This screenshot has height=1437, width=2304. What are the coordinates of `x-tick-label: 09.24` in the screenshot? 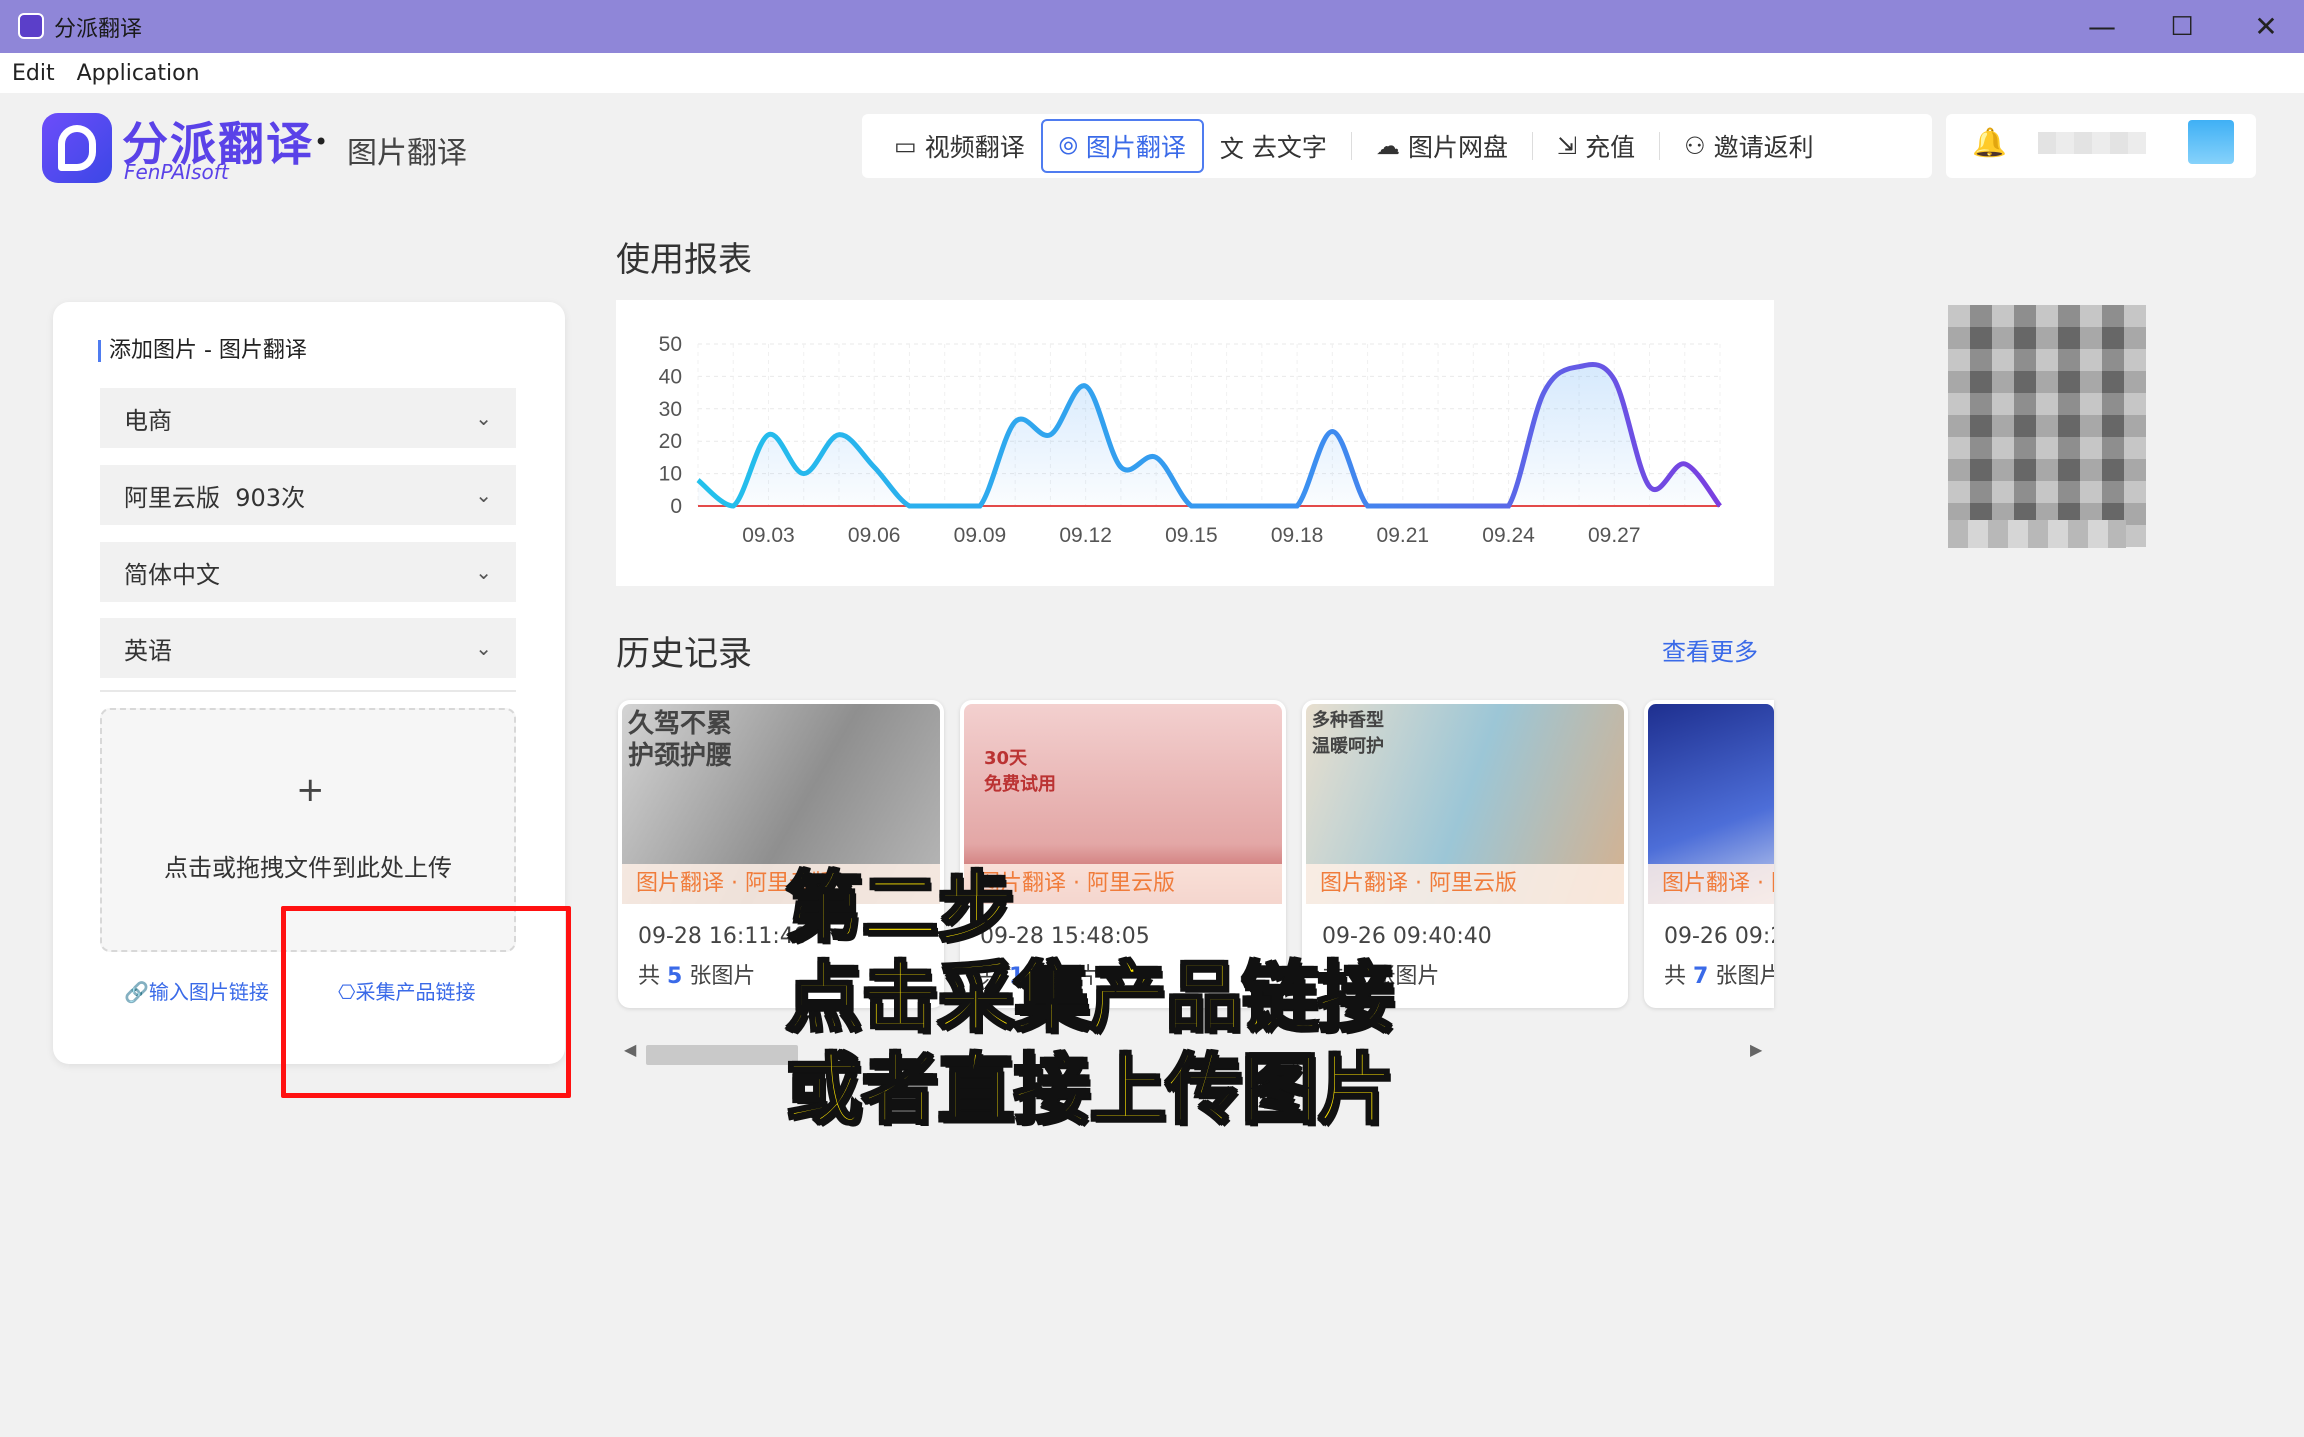 It's located at (1508, 535).